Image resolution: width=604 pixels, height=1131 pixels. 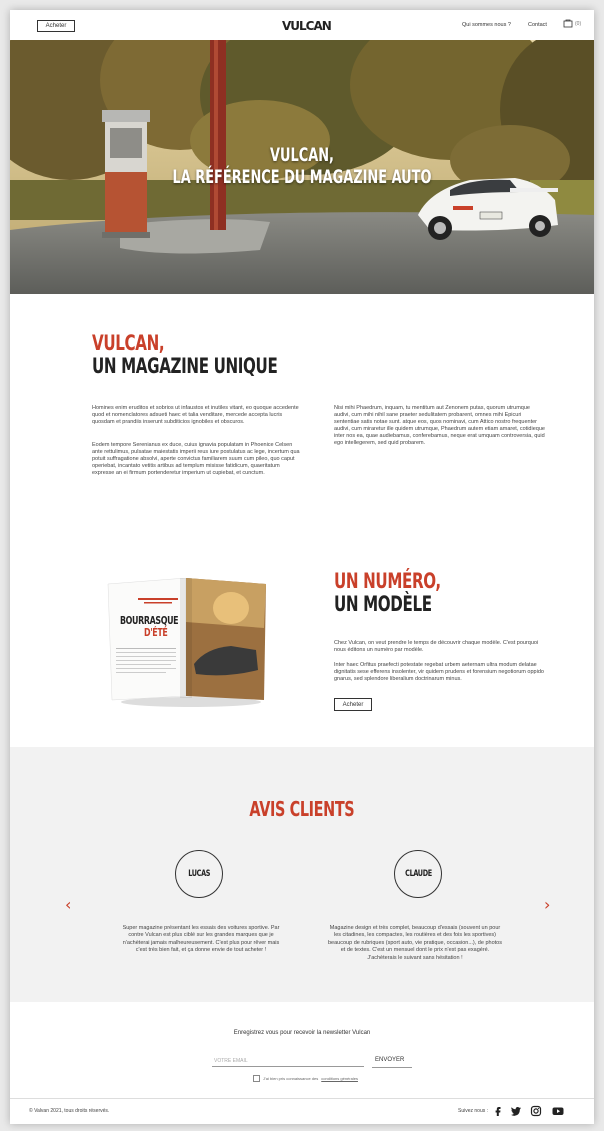 I want to click on review-avatar-lucas: LUCAS, so click(x=199, y=874).